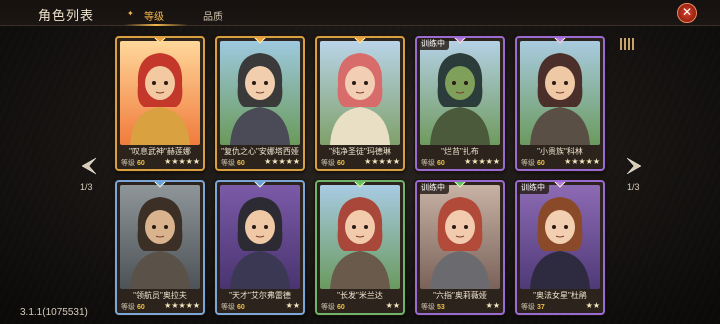  Describe the element at coordinates (86, 187) in the screenshot. I see `page-indicator-left: 1/3` at that location.